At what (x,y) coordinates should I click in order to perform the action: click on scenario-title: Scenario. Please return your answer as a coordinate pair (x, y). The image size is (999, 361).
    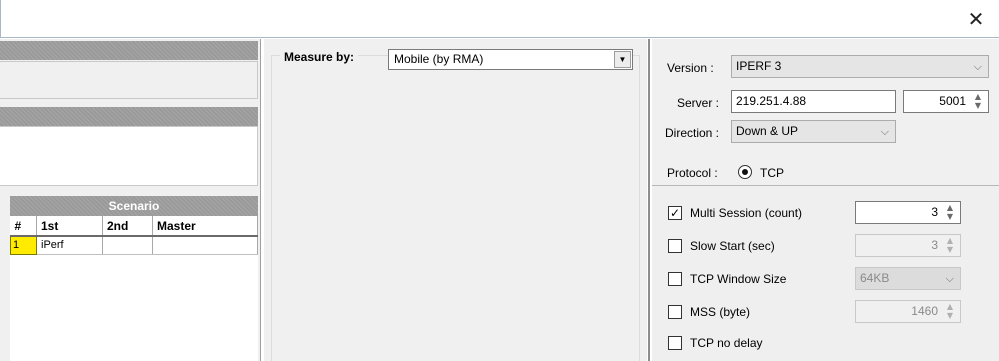
    Looking at the image, I should click on (134, 206).